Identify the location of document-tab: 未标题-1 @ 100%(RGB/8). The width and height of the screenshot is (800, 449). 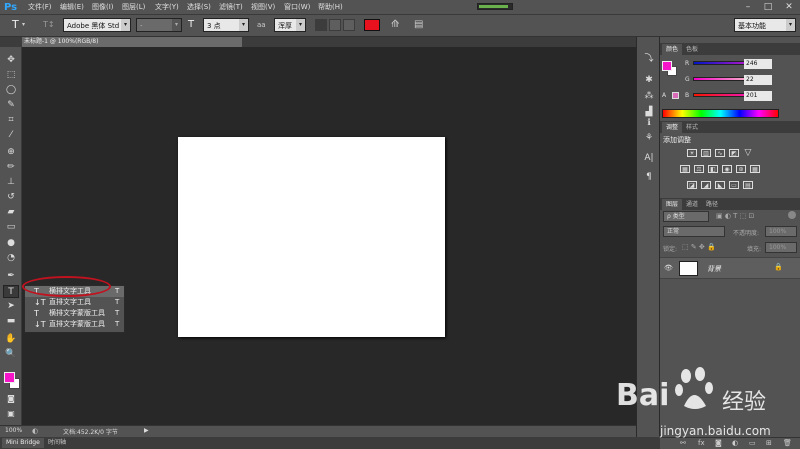
(132, 42).